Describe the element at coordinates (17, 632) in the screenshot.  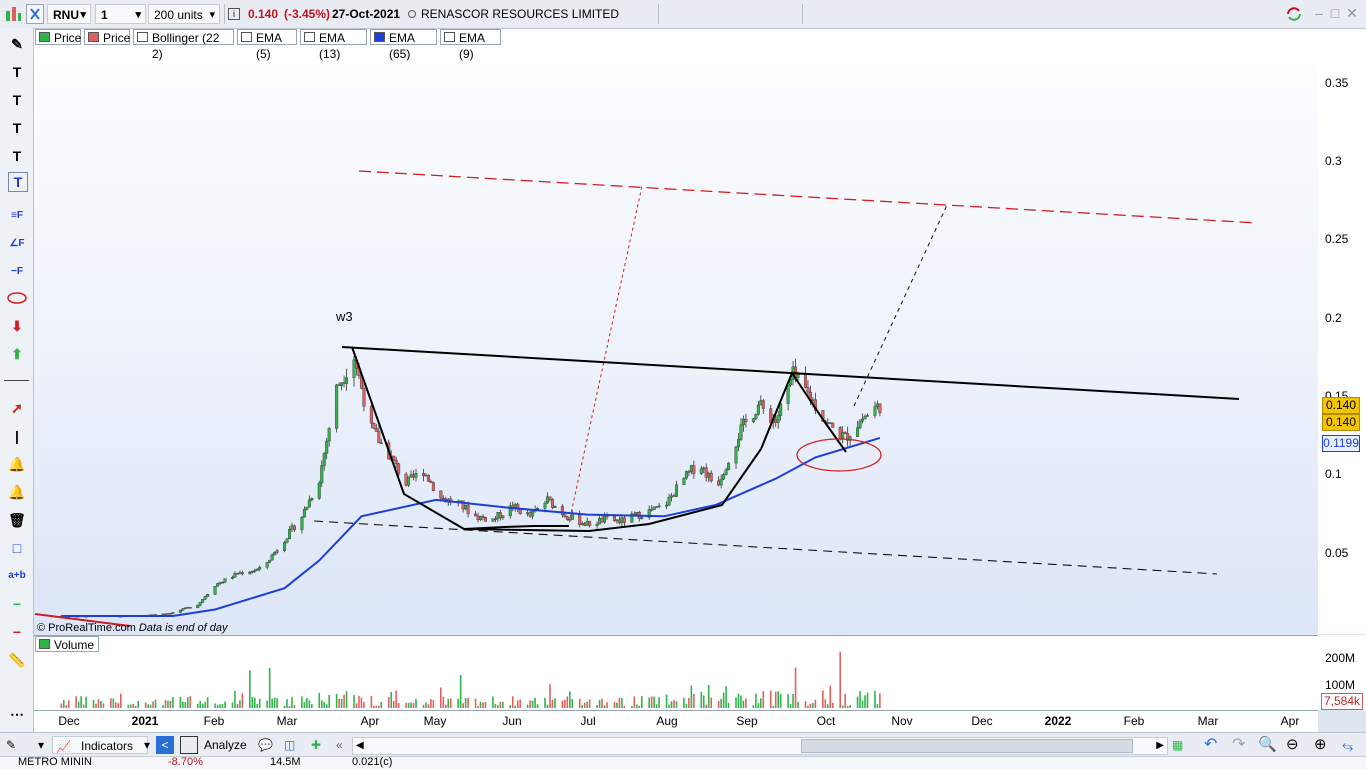
I see `line-red-icon: −` at that location.